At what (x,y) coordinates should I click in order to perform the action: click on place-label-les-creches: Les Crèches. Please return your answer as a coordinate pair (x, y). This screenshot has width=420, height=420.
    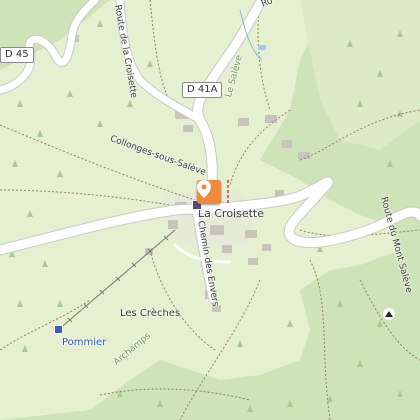
    Looking at the image, I should click on (150, 313).